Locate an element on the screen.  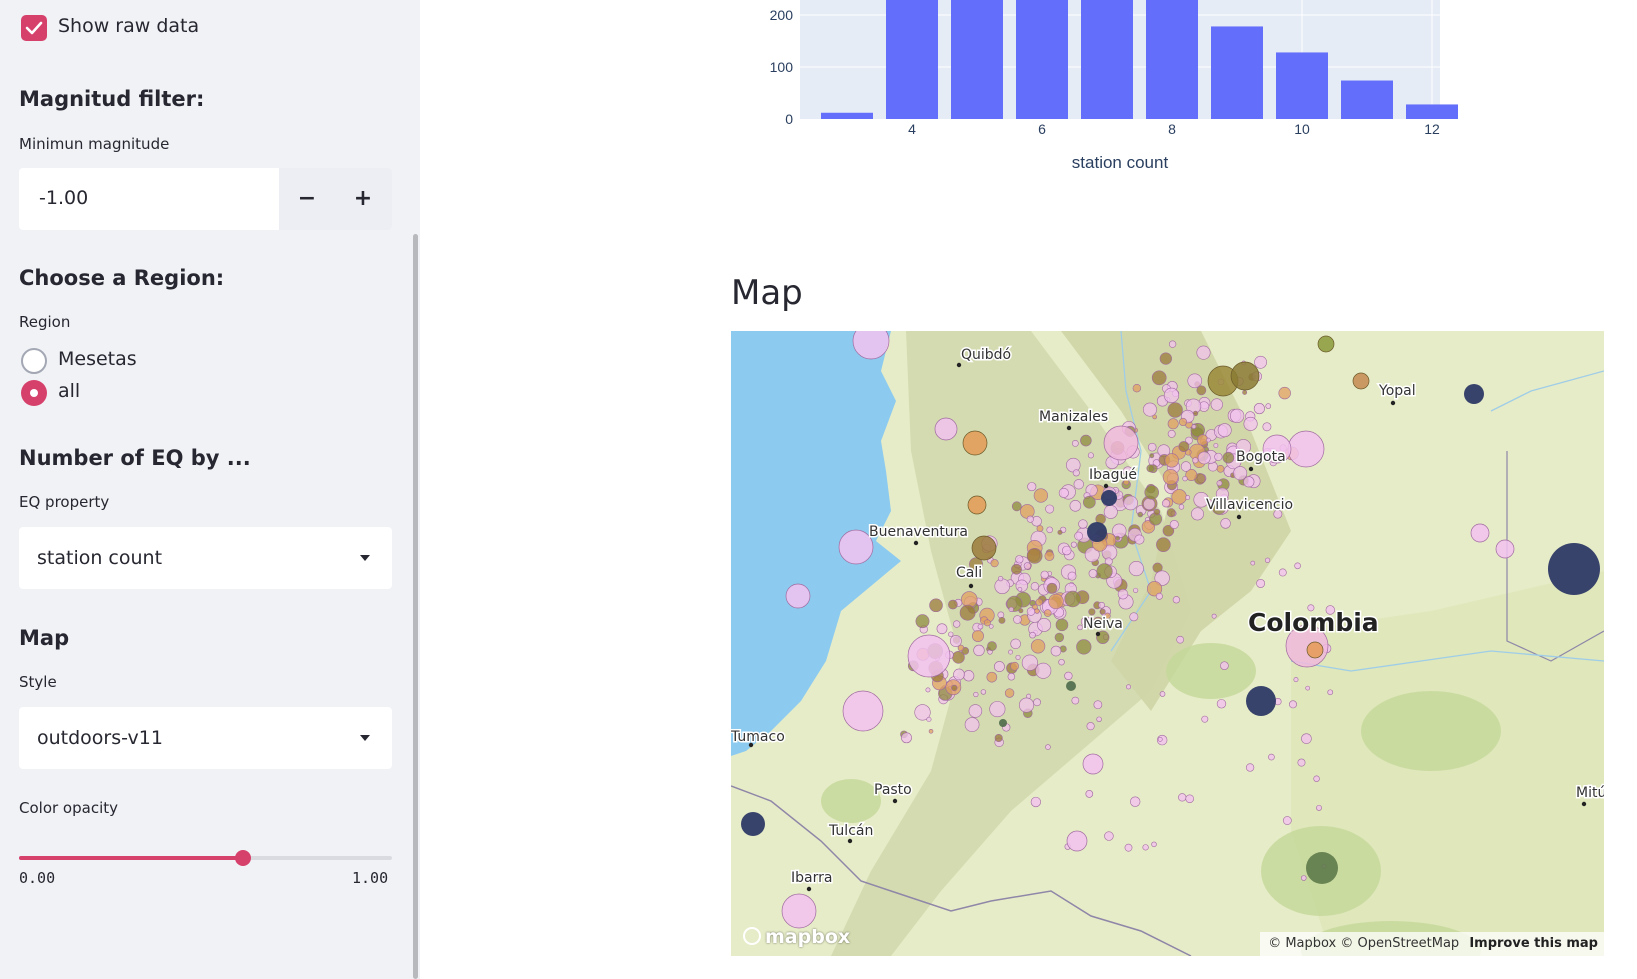
sidebar-scrollbar is located at coordinates (415, 606).